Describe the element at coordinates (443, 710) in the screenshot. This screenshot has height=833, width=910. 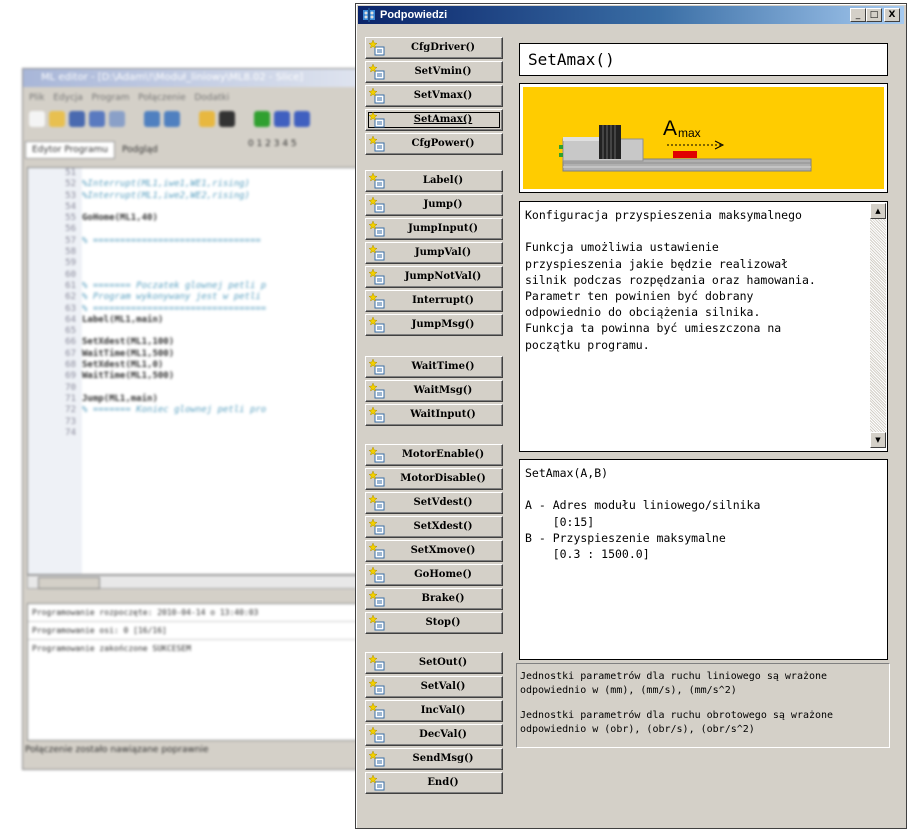
I see `button-label: IncVal()` at that location.